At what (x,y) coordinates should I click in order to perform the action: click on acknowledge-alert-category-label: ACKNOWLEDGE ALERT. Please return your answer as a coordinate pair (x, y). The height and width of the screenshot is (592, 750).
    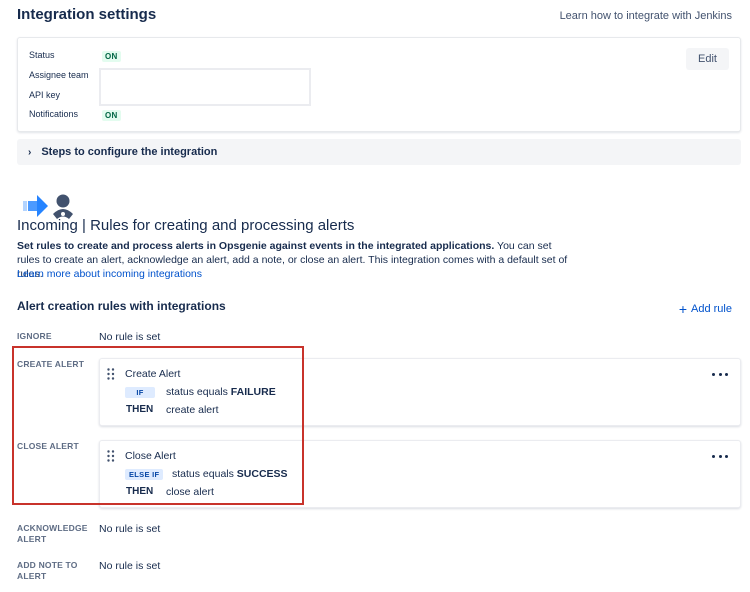
    Looking at the image, I should click on (52, 534).